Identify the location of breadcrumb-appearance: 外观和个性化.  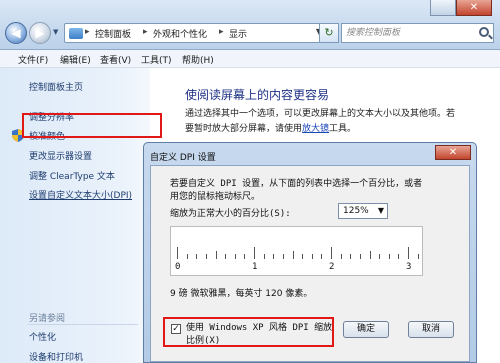
(180, 33).